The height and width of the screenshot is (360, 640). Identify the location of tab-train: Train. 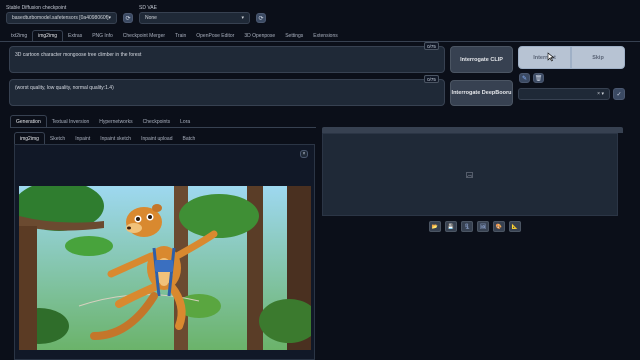
(180, 36).